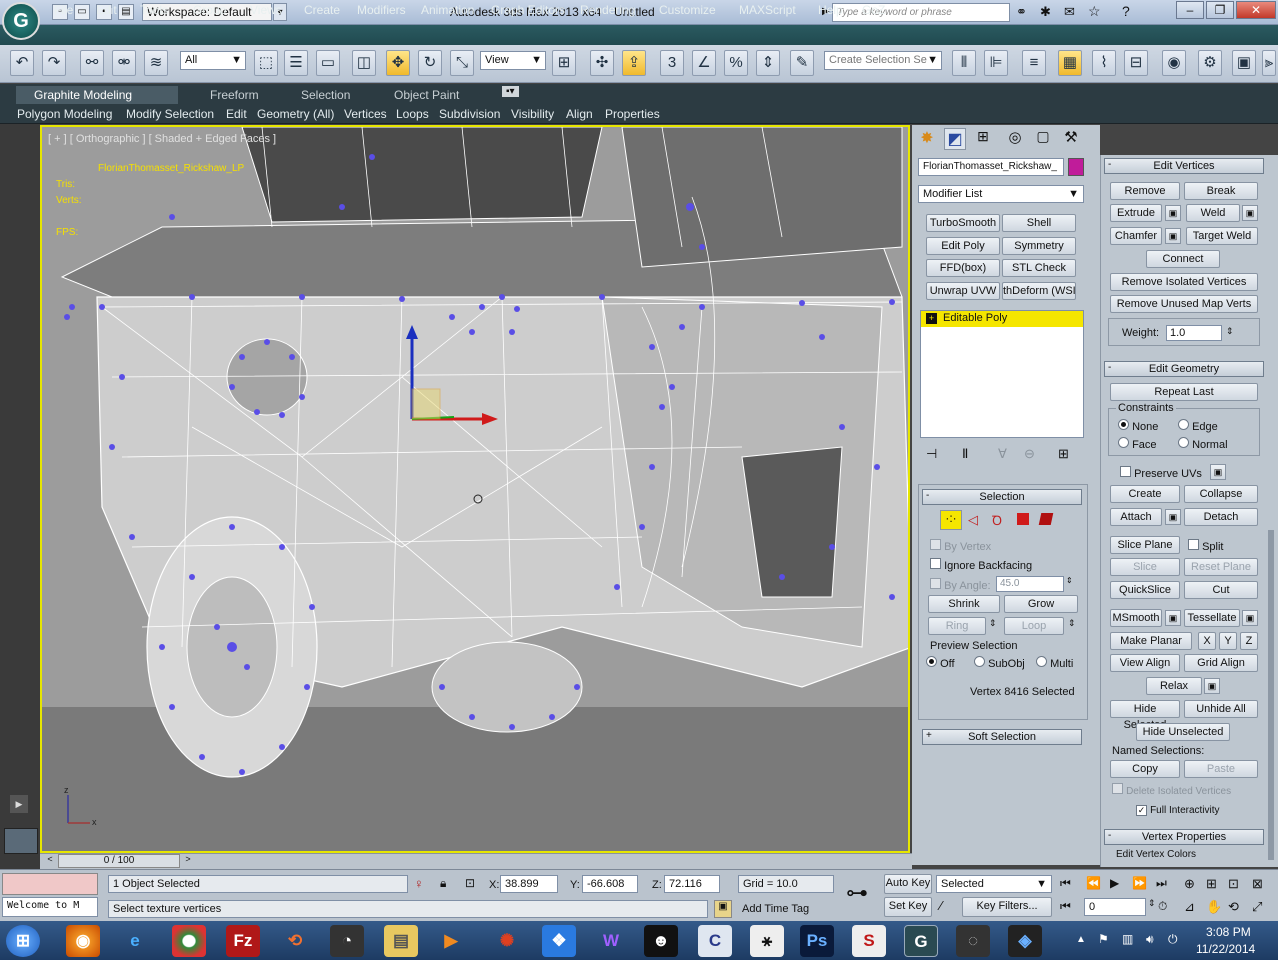 This screenshot has width=1278, height=960. Describe the element at coordinates (1184, 837) in the screenshot. I see `vertex-properties-header: Vertex Properties` at that location.